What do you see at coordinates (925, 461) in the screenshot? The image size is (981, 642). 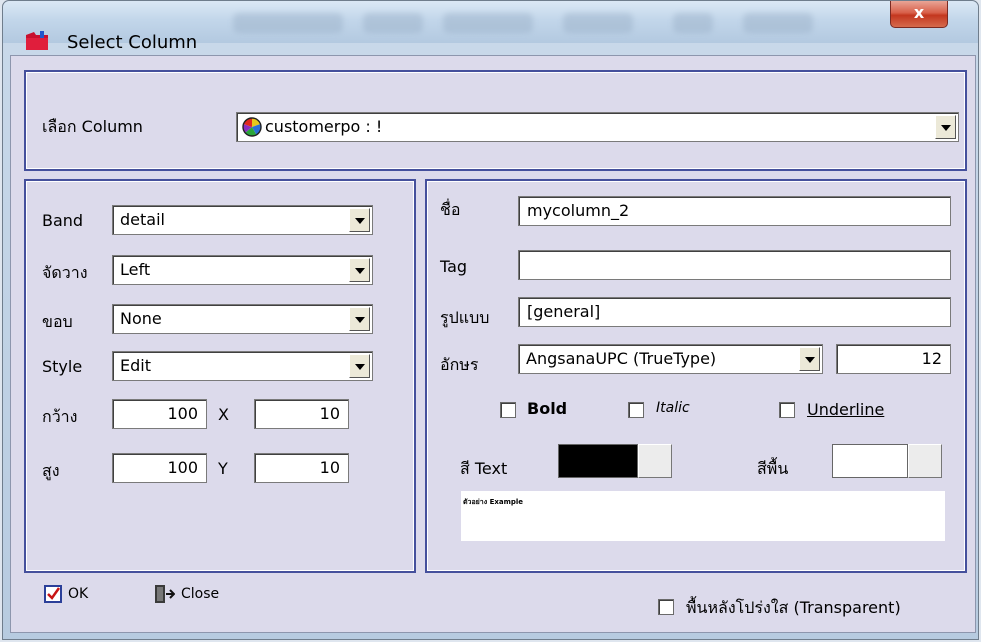 I see `bg-color-picker-button` at bounding box center [925, 461].